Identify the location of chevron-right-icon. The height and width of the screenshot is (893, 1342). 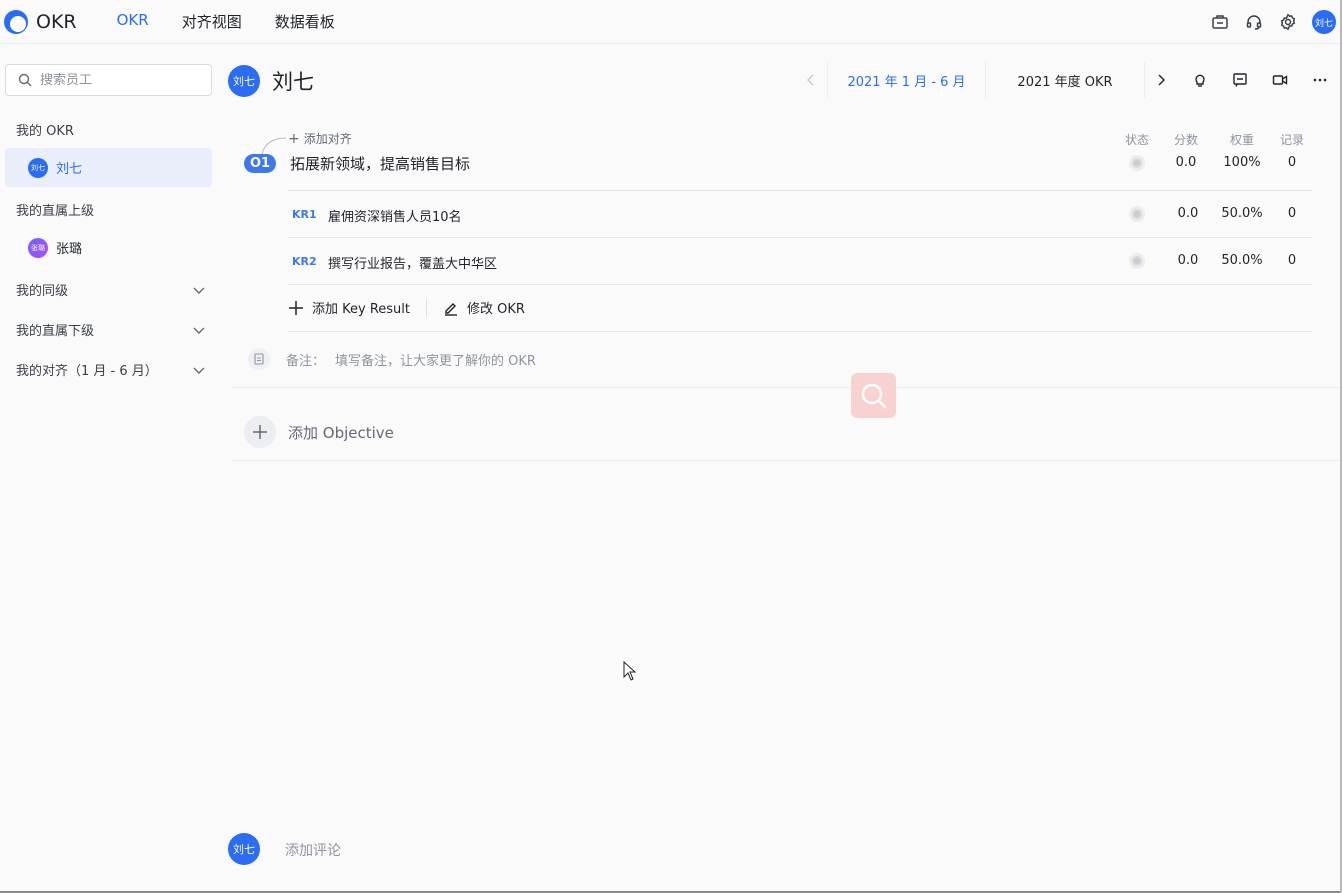
(1161, 80).